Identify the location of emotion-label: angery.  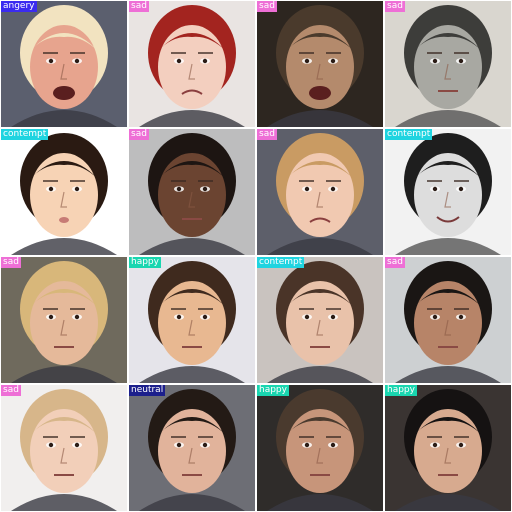
(19, 6).